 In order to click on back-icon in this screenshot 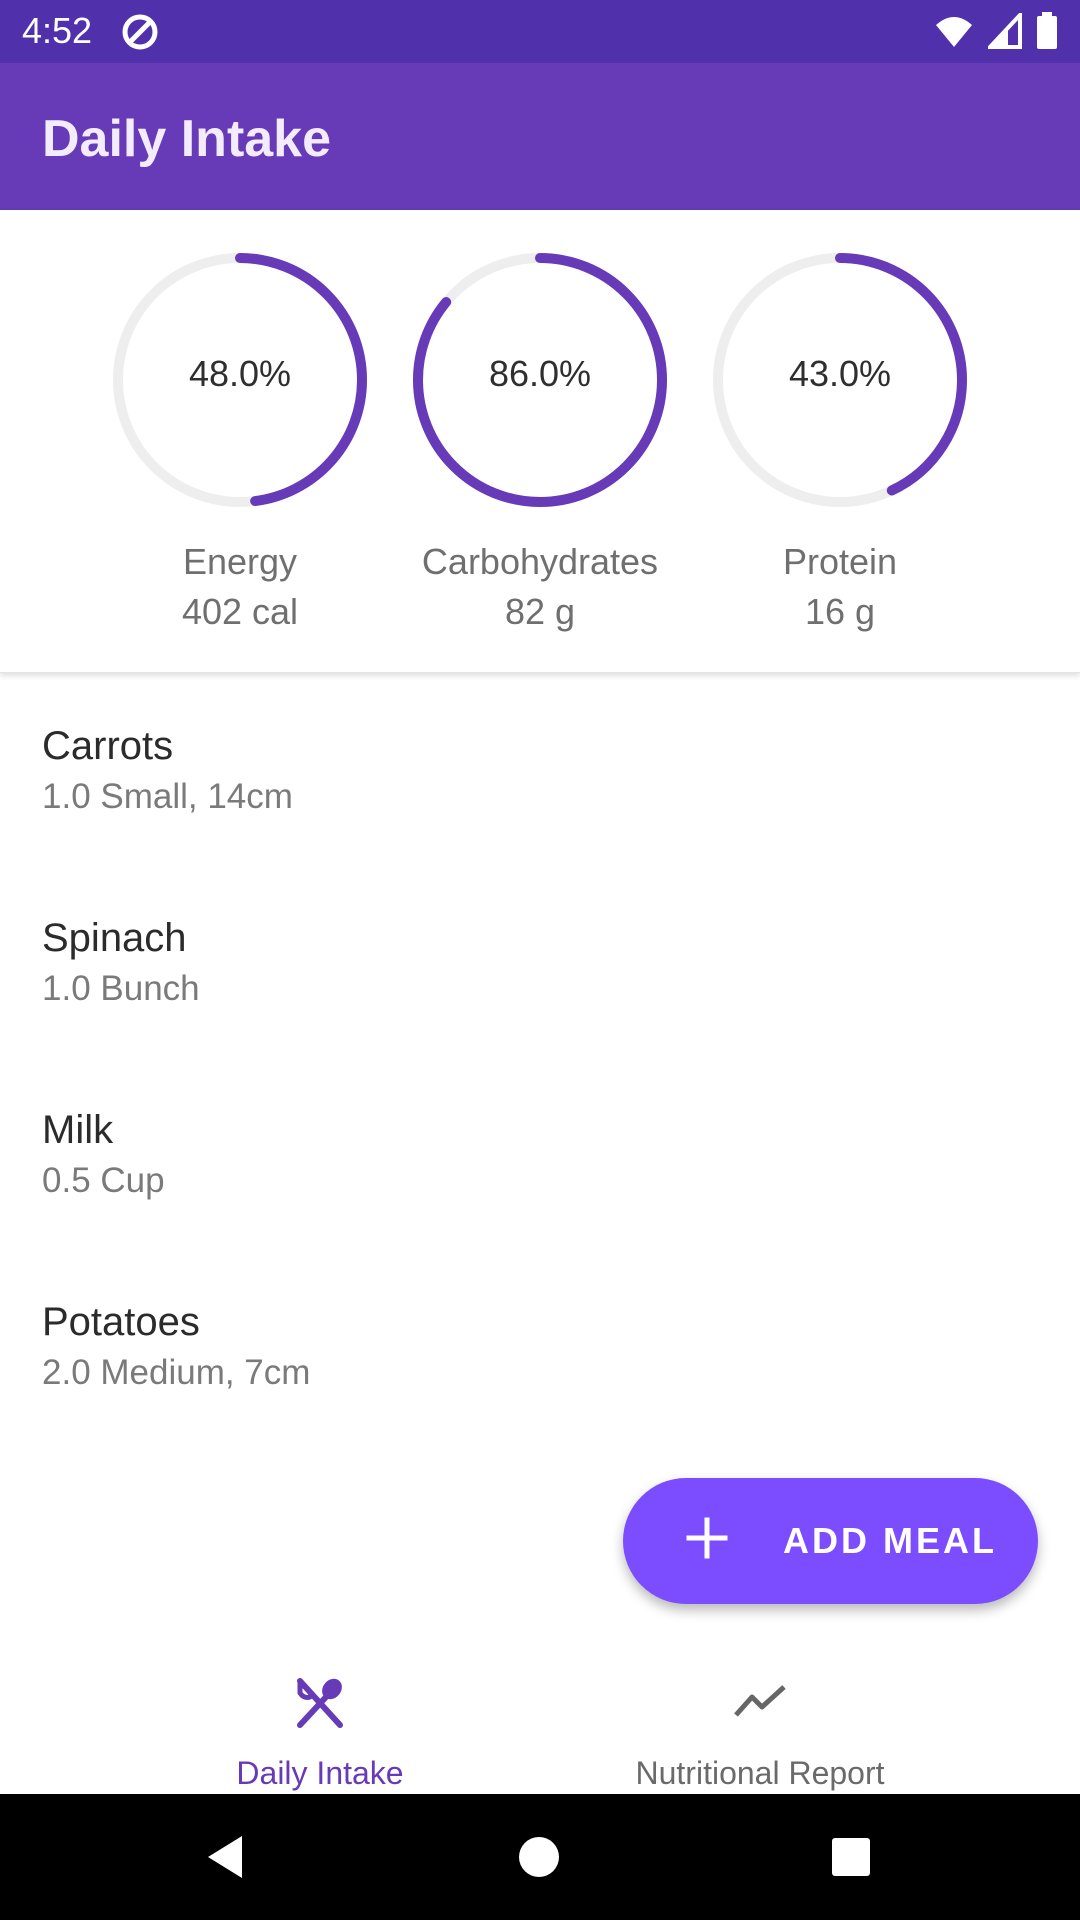, I will do `click(227, 1859)`.